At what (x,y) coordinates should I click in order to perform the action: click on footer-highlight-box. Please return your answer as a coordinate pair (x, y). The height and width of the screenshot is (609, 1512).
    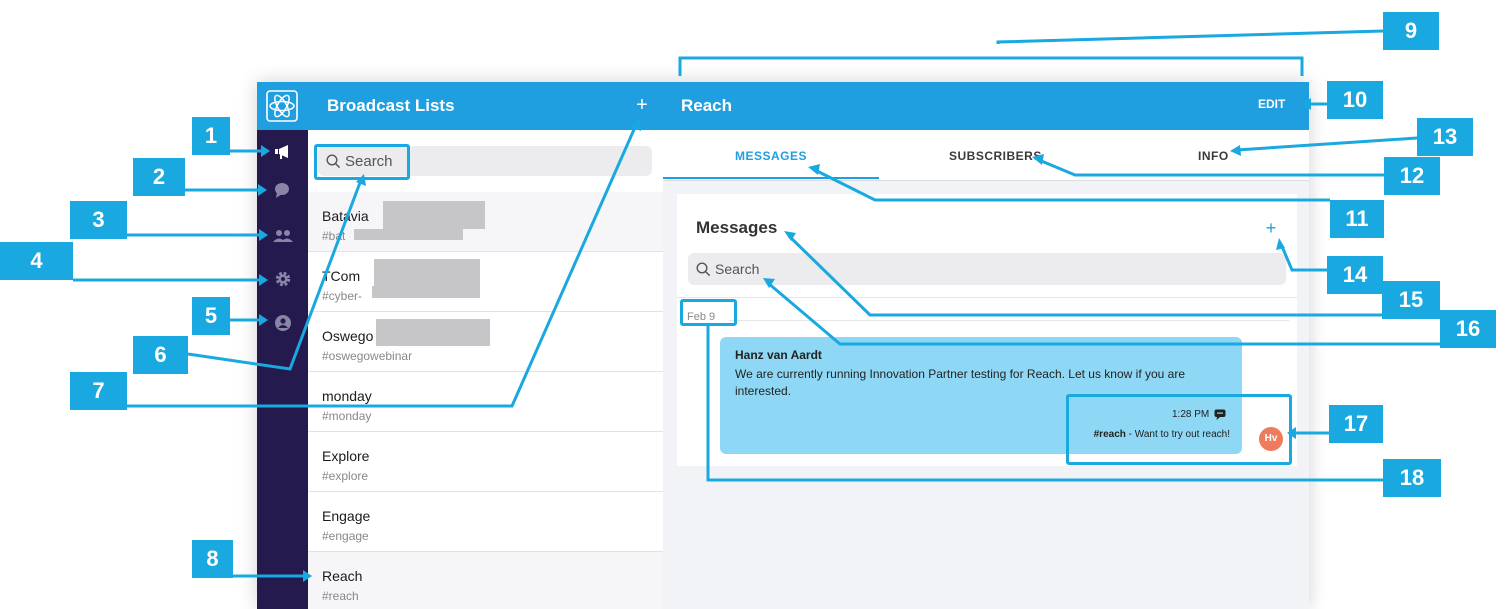
    Looking at the image, I should click on (1179, 429).